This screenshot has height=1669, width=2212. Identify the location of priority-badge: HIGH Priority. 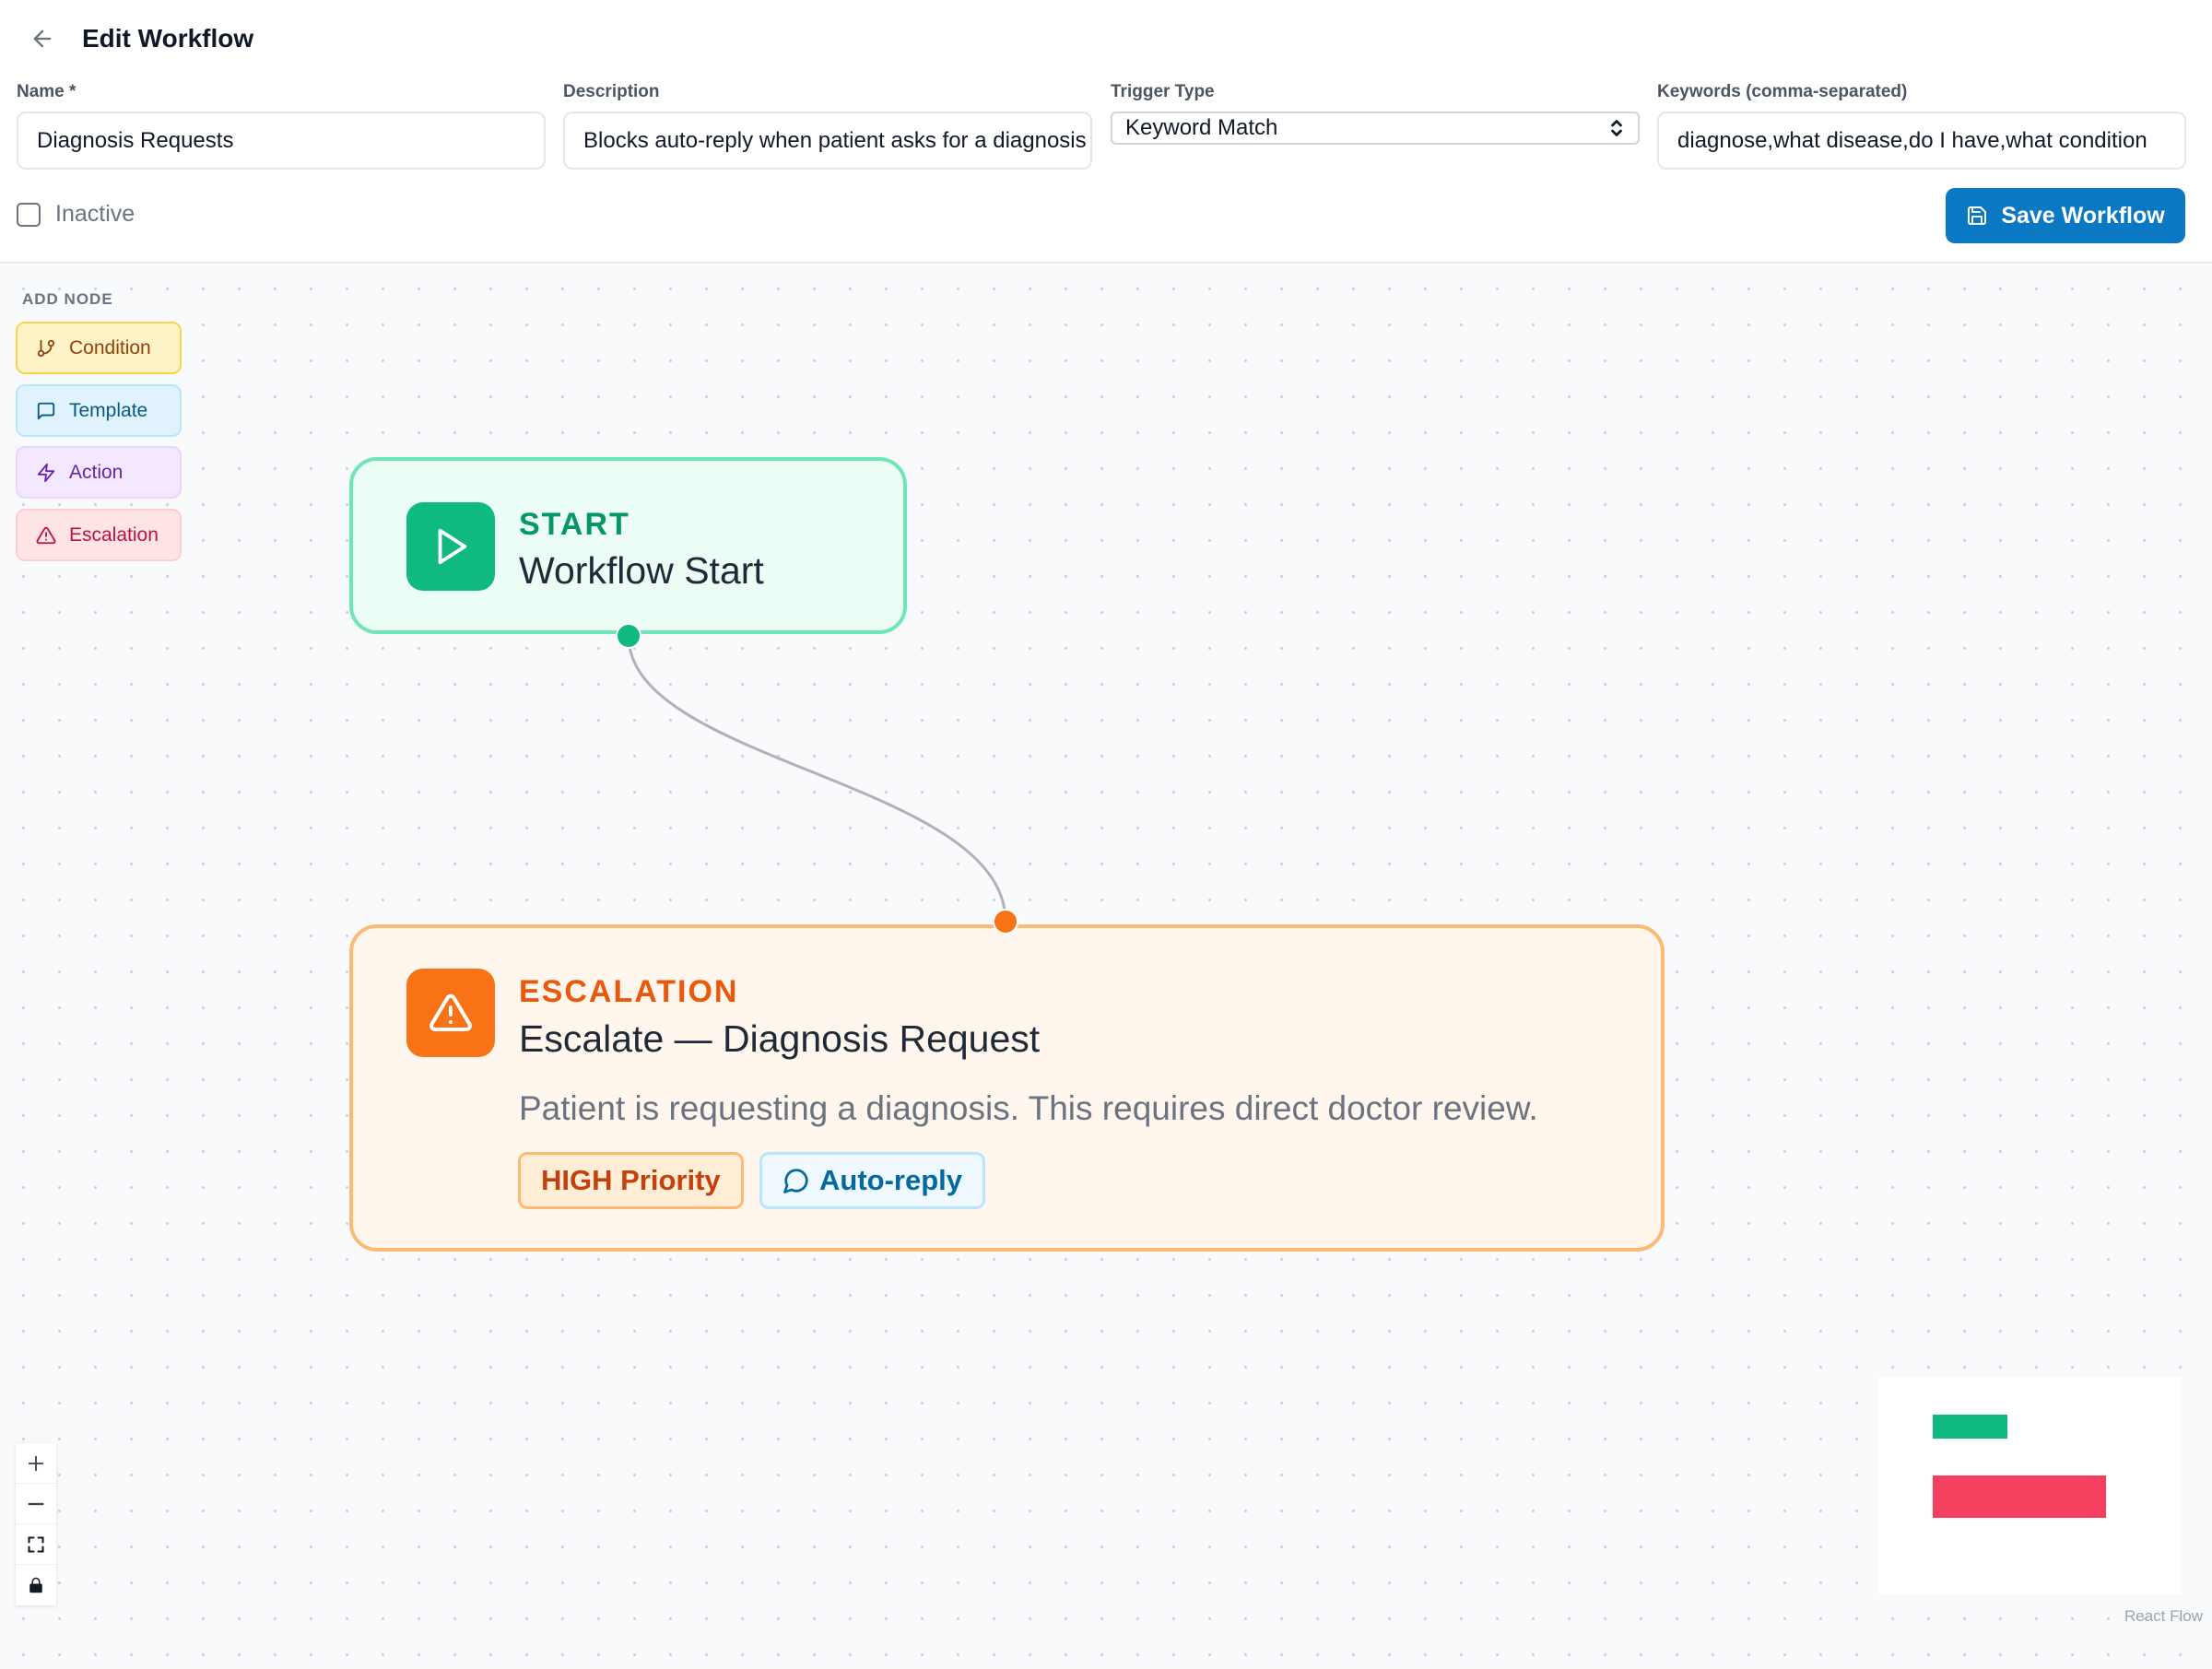
(631, 1180).